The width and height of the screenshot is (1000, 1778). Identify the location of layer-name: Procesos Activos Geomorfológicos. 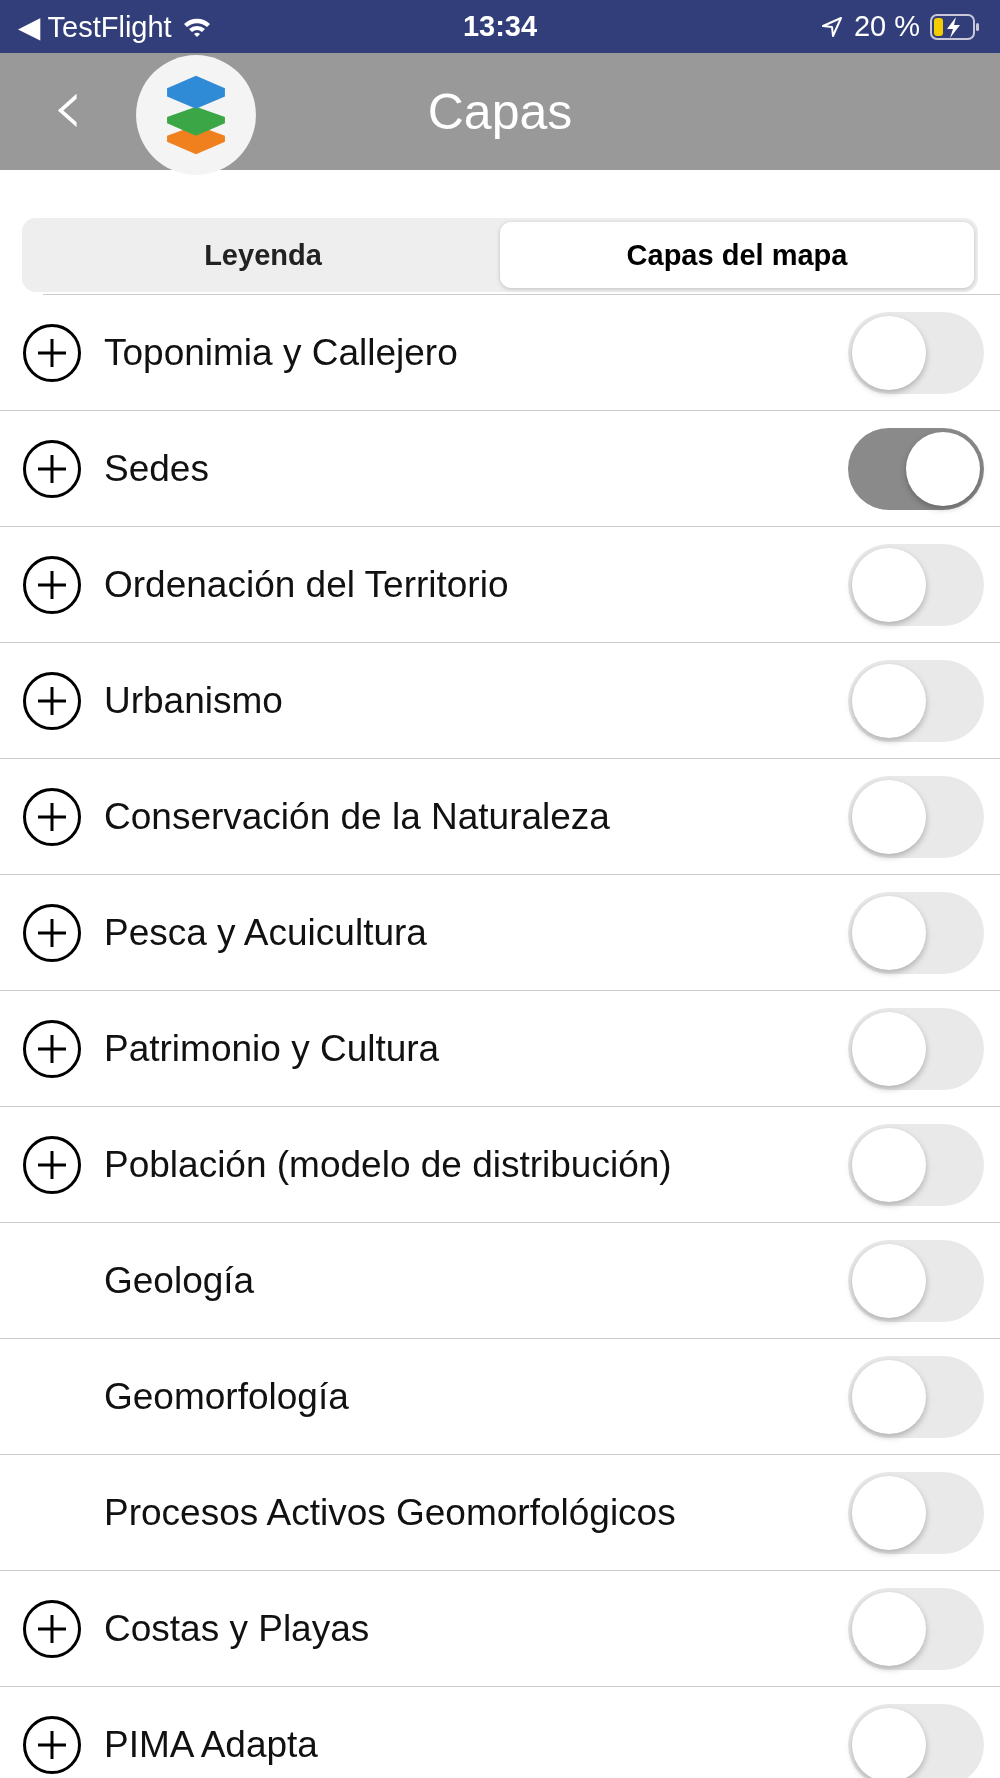
(390, 1512).